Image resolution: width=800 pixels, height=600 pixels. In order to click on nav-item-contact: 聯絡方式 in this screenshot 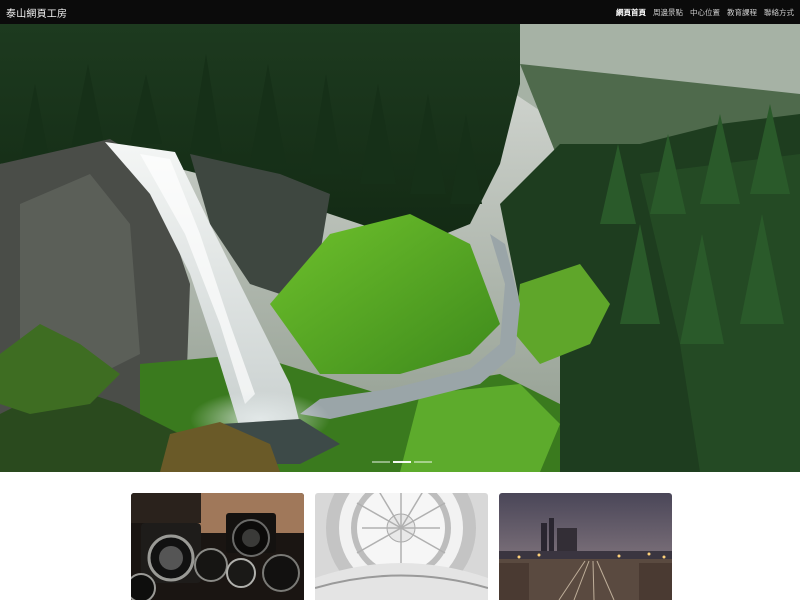, I will do `click(779, 12)`.